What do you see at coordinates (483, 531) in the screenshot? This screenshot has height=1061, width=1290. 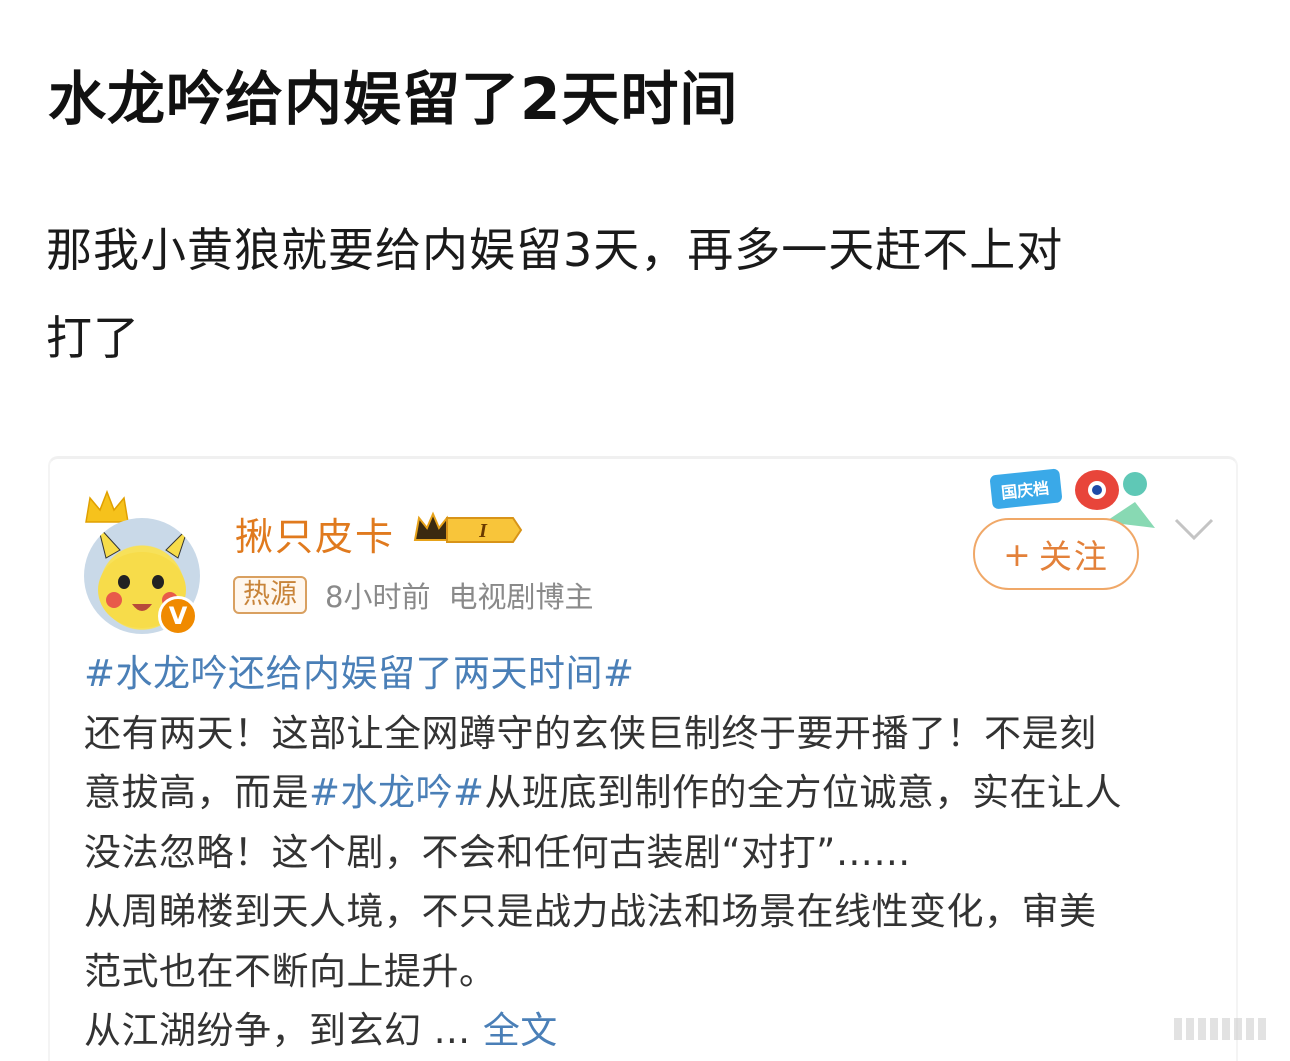 I see `vip-level-label: I` at bounding box center [483, 531].